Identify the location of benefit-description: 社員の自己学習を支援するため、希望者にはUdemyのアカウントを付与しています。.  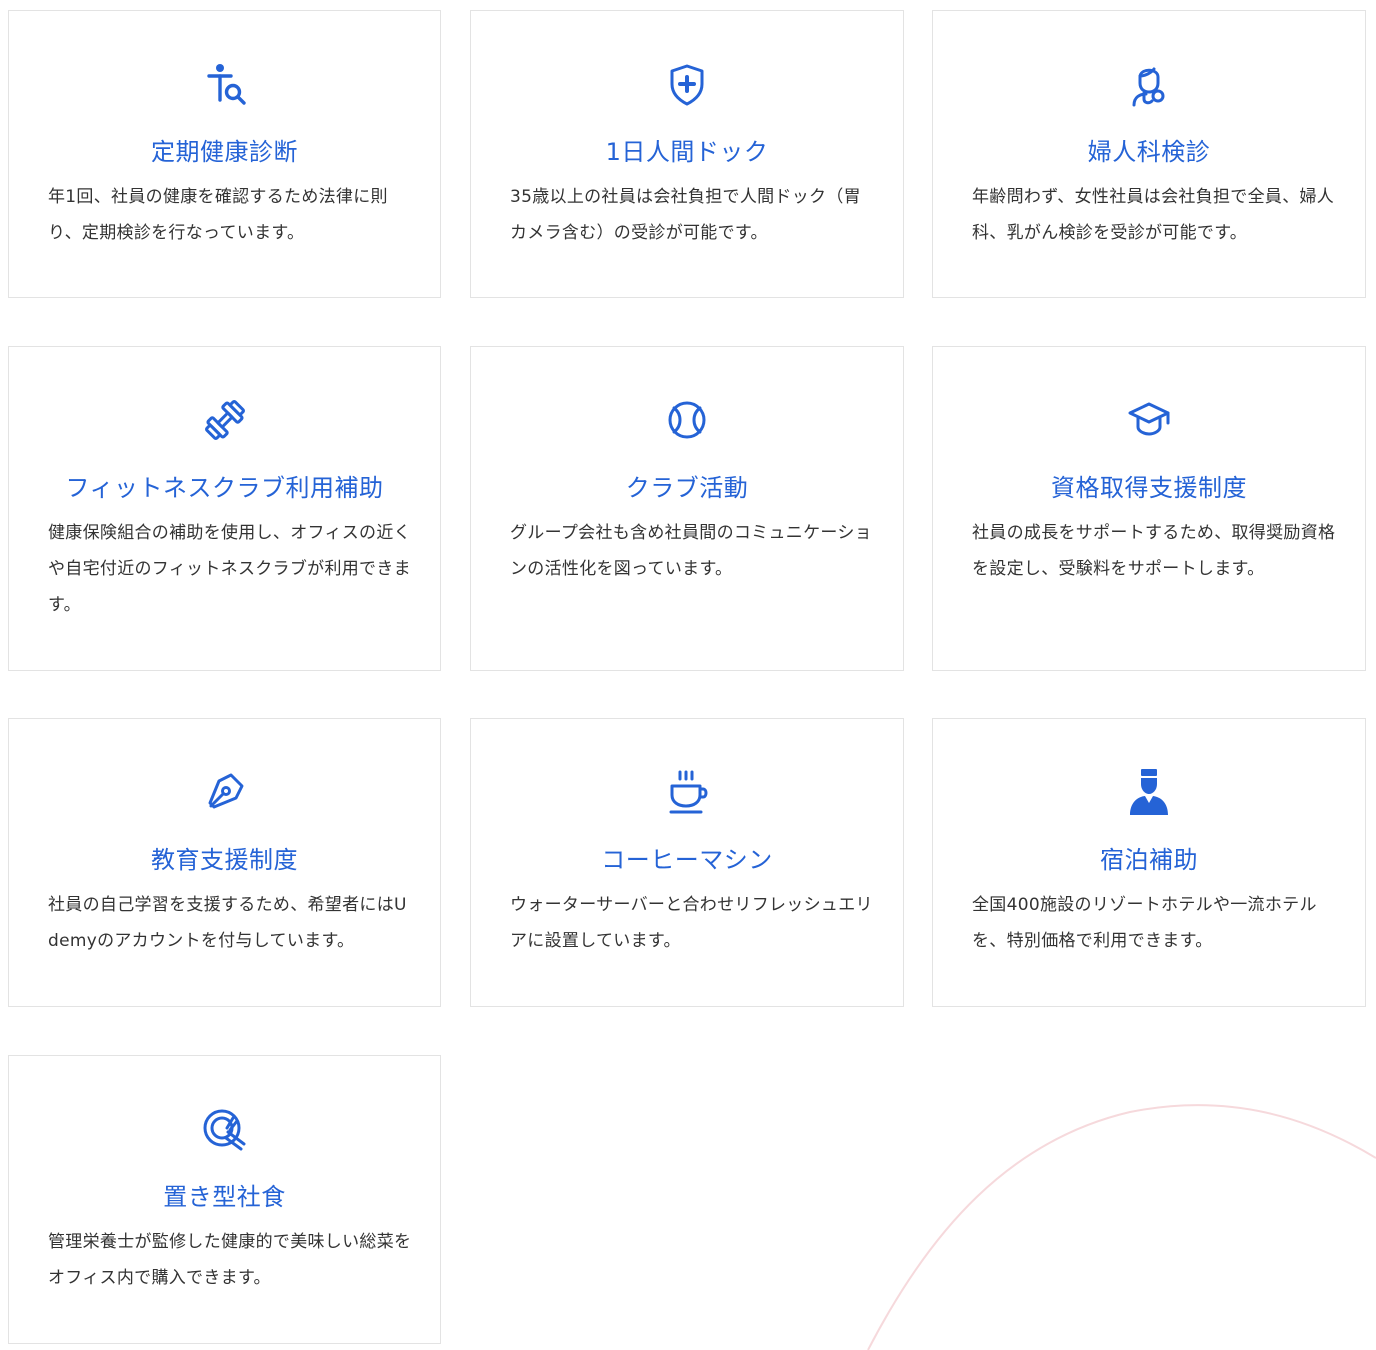
(227, 923).